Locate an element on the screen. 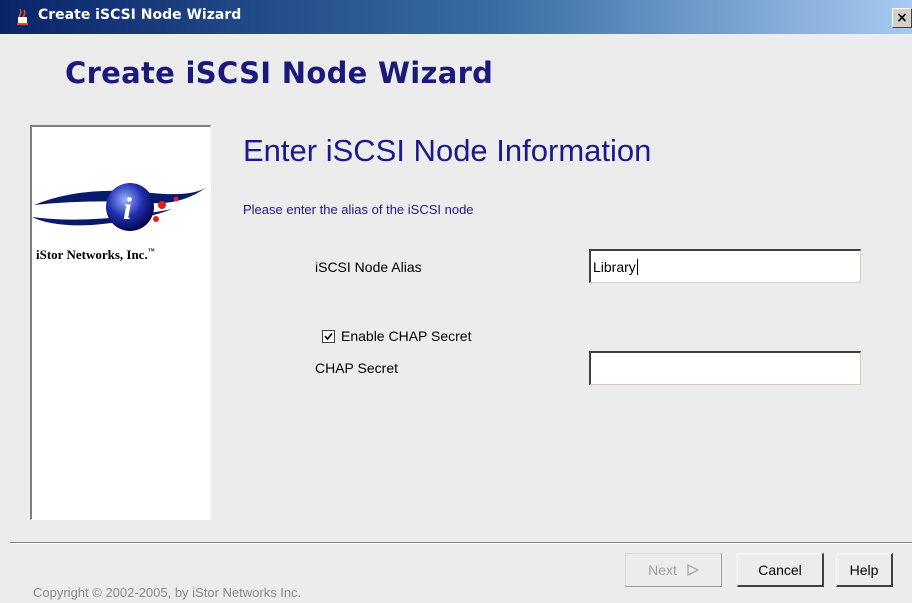 This screenshot has width=912, height=603. brand-name: iStor Networks, Inc.™ is located at coordinates (95, 254).